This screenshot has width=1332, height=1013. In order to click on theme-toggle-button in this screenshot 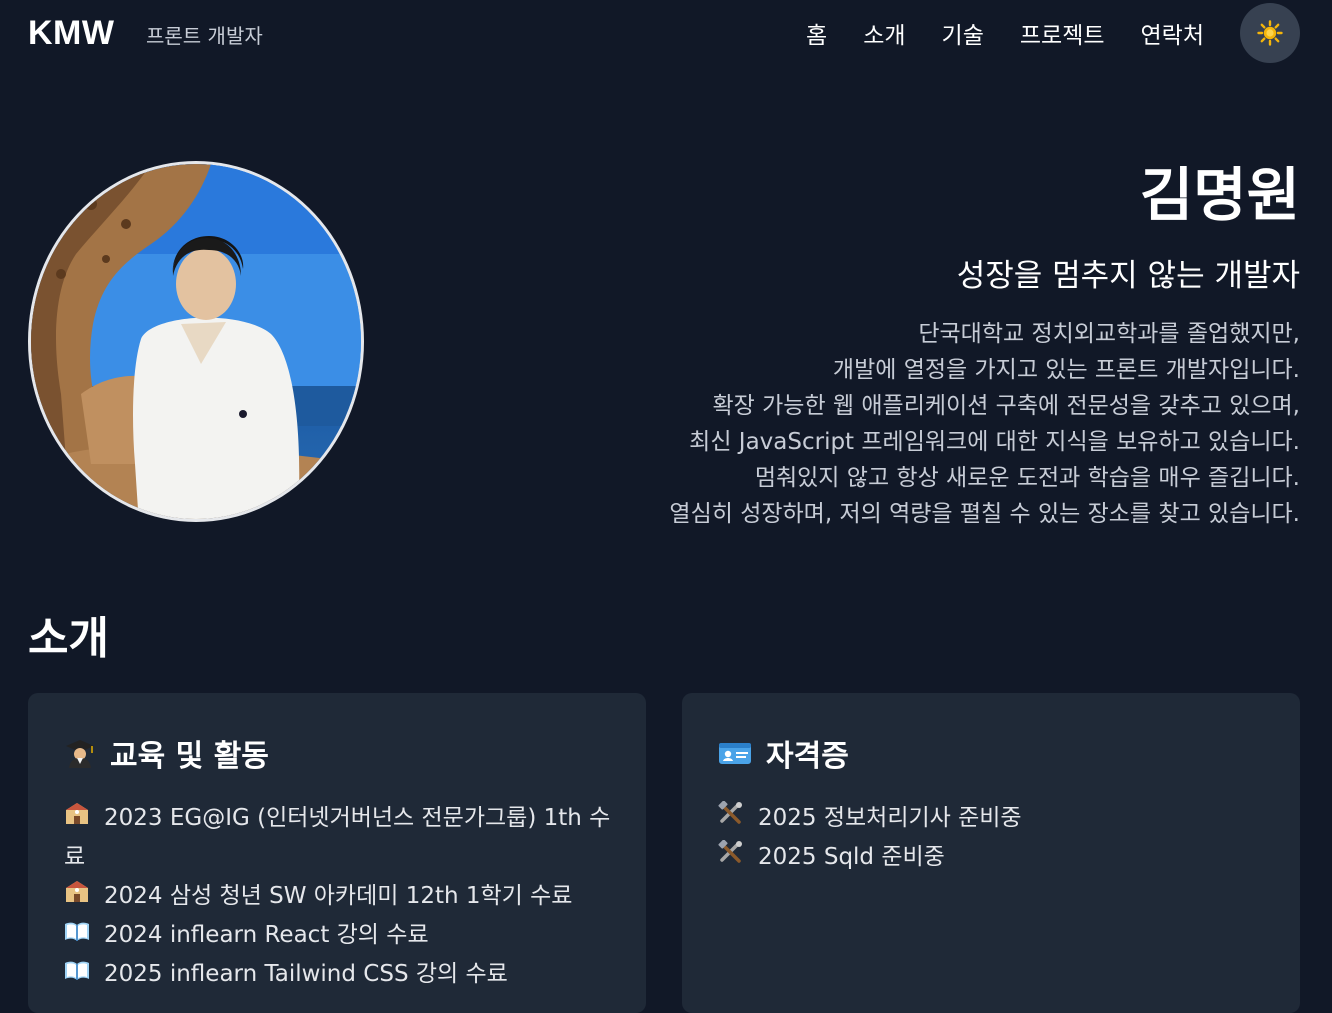, I will do `click(1270, 33)`.